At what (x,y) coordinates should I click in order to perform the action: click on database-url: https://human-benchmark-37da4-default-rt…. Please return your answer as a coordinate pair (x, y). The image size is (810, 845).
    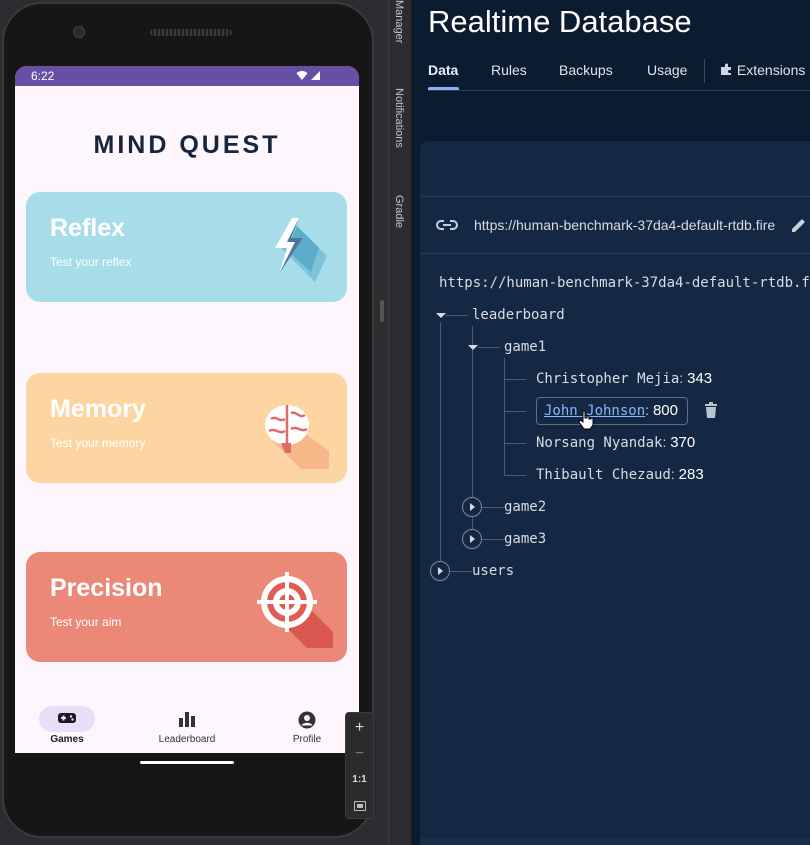
    Looking at the image, I should click on (624, 225).